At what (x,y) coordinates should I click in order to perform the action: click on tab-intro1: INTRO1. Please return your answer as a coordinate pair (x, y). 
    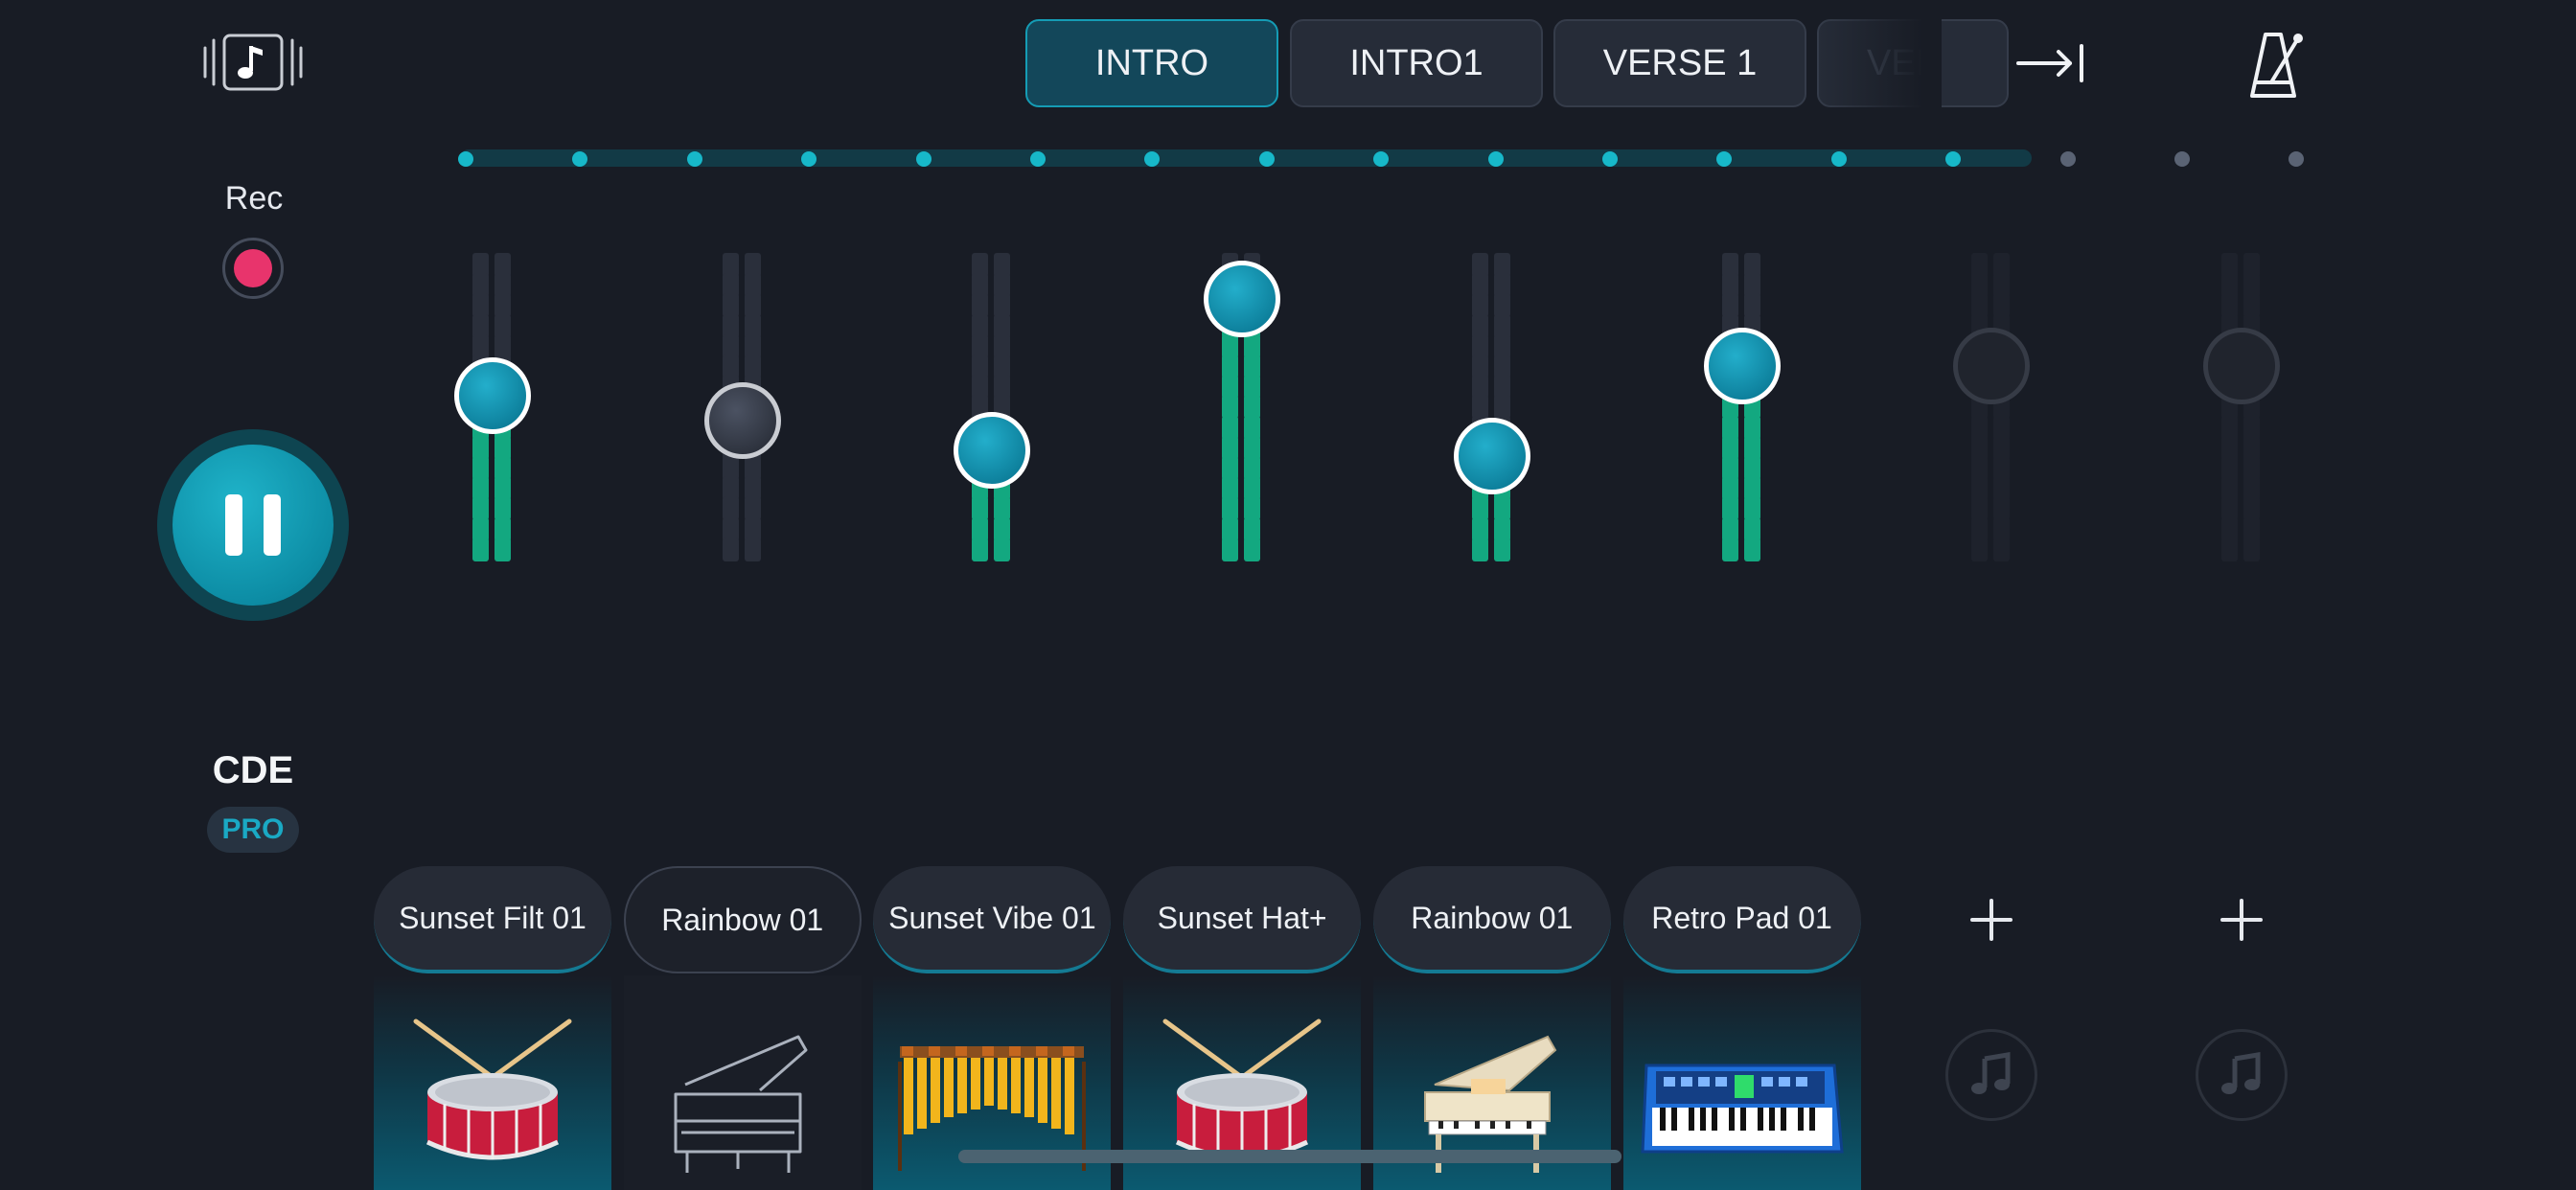
    Looking at the image, I should click on (1416, 63).